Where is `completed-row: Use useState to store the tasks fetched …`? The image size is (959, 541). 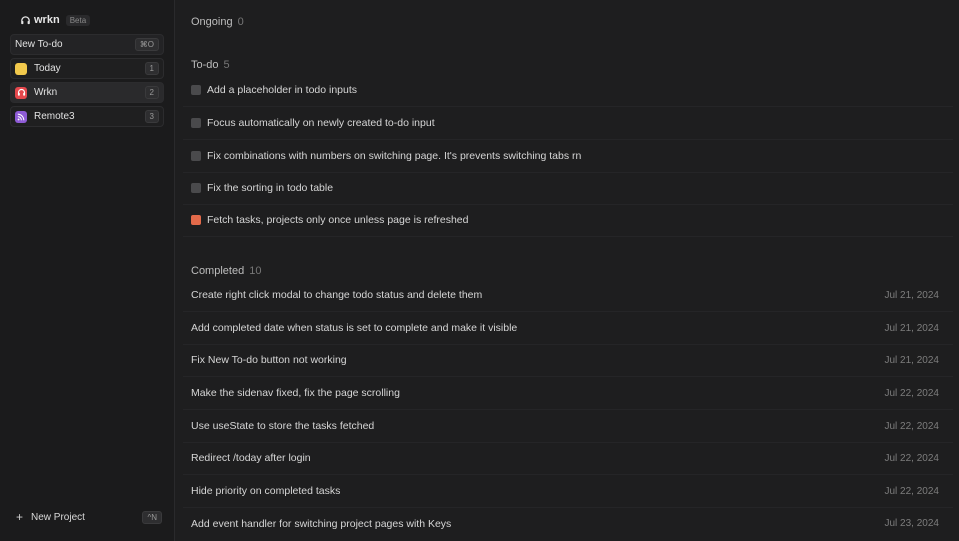 completed-row: Use useState to store the tasks fetched … is located at coordinates (568, 426).